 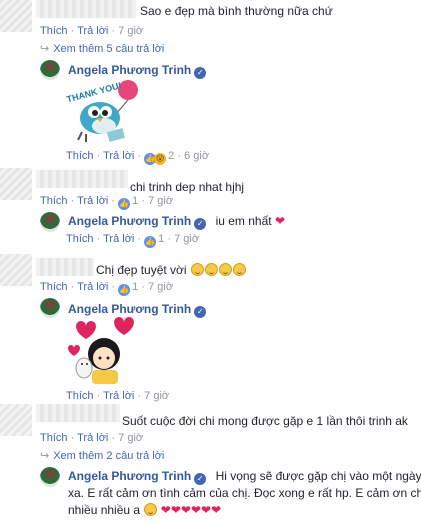 What do you see at coordinates (102, 455) in the screenshot?
I see `view-more-replies: ↪ Xem thêm 2 câu trả lời` at bounding box center [102, 455].